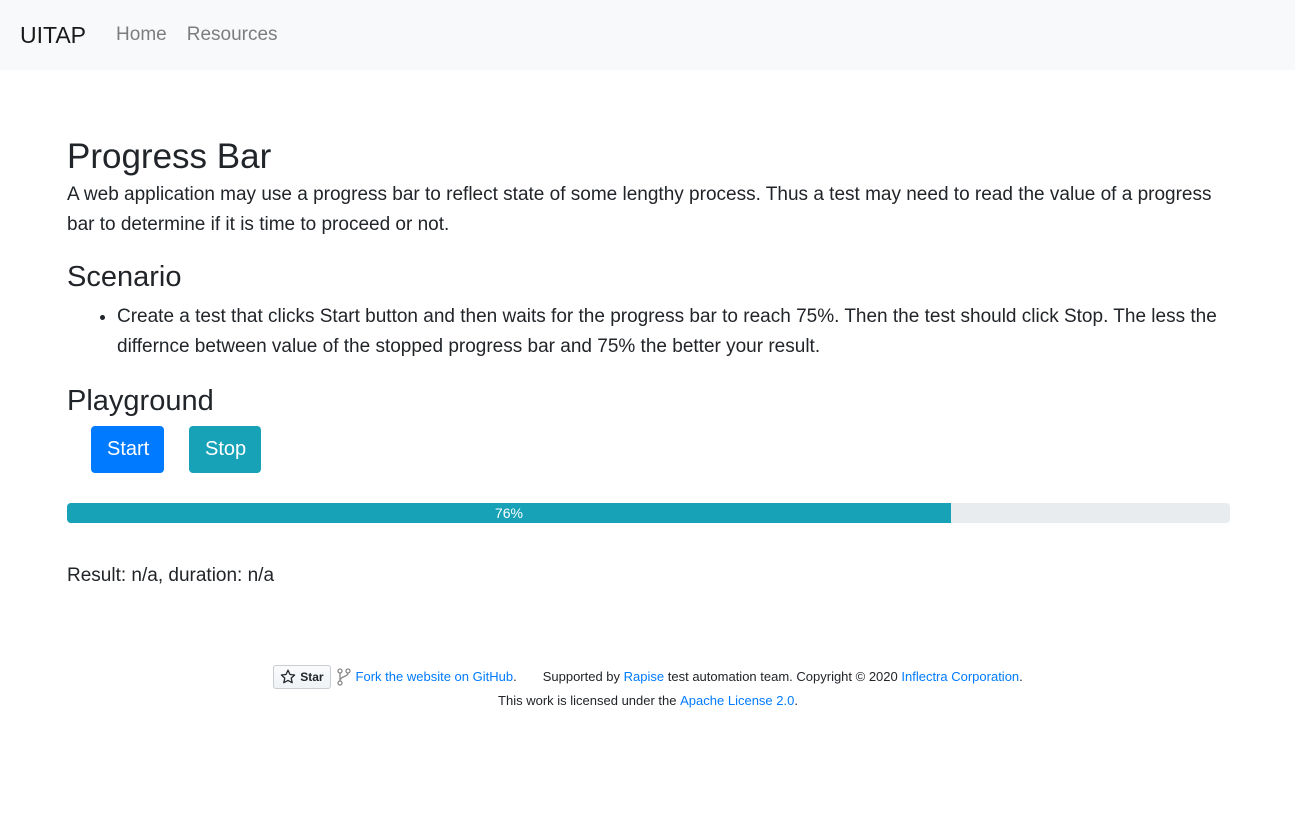 The image size is (1295, 832). I want to click on github-star-button: Star, so click(302, 677).